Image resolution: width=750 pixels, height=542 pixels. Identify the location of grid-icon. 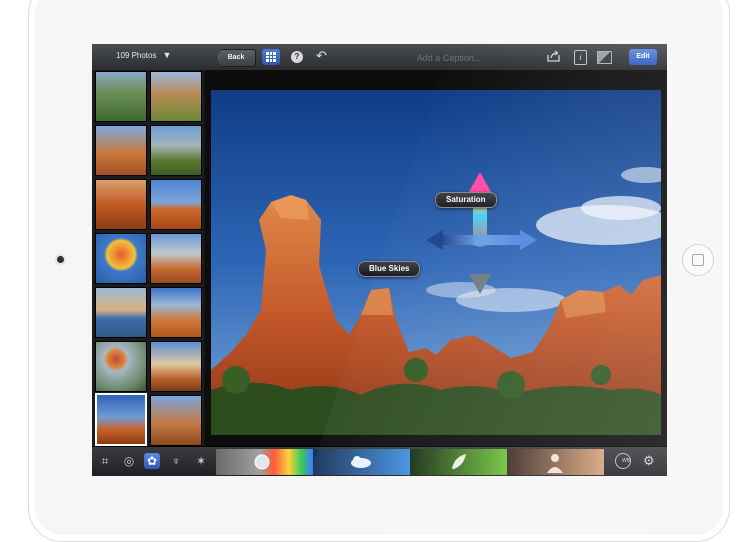
(271, 57).